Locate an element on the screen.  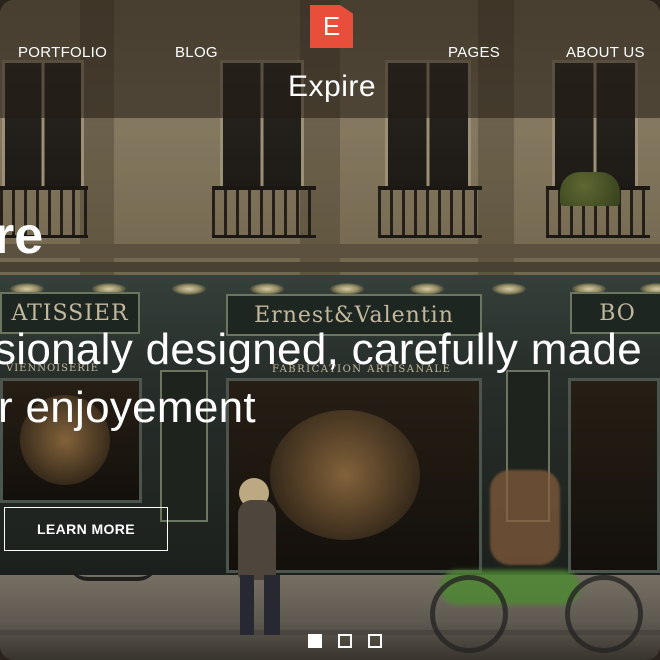
hero-subtitle-line-1: sionaly designed, carefully made is located at coordinates (321, 349).